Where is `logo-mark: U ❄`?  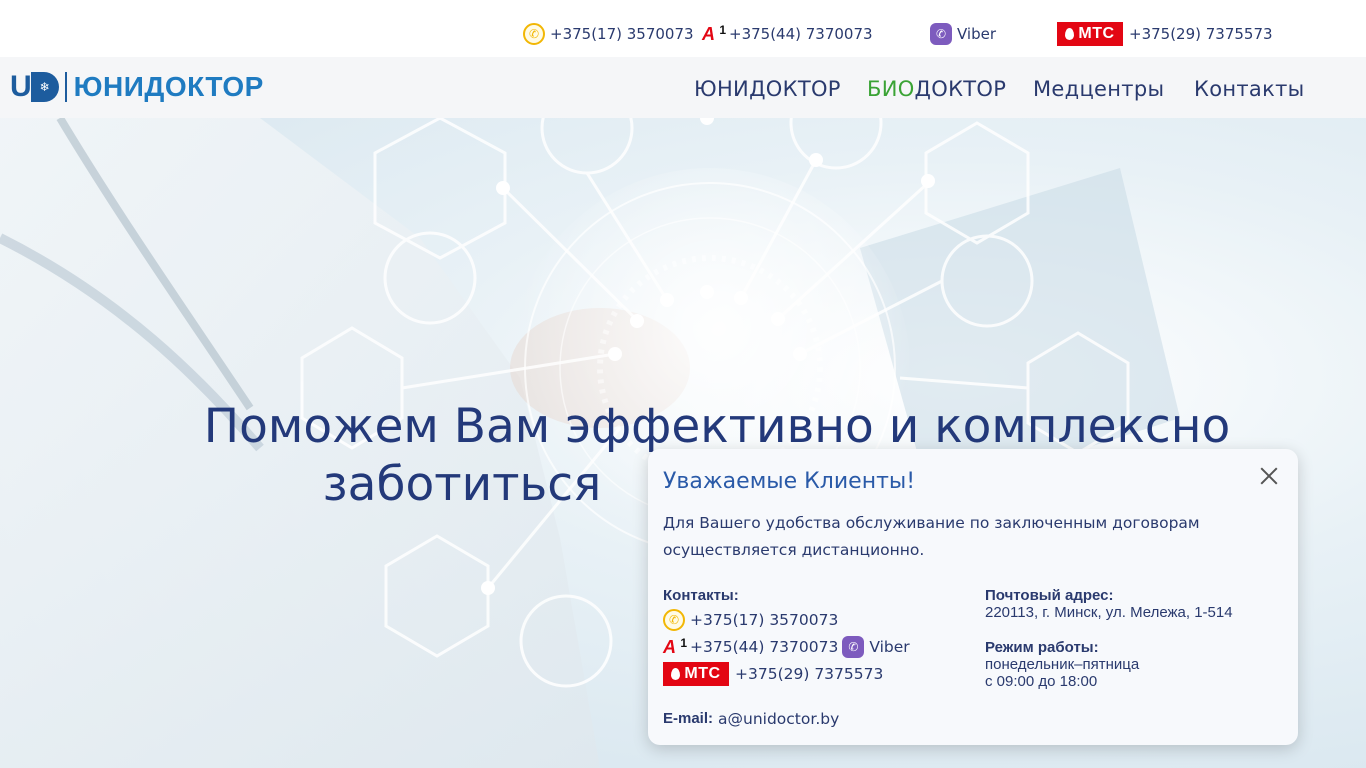
logo-mark: U ❄ is located at coordinates (34, 86).